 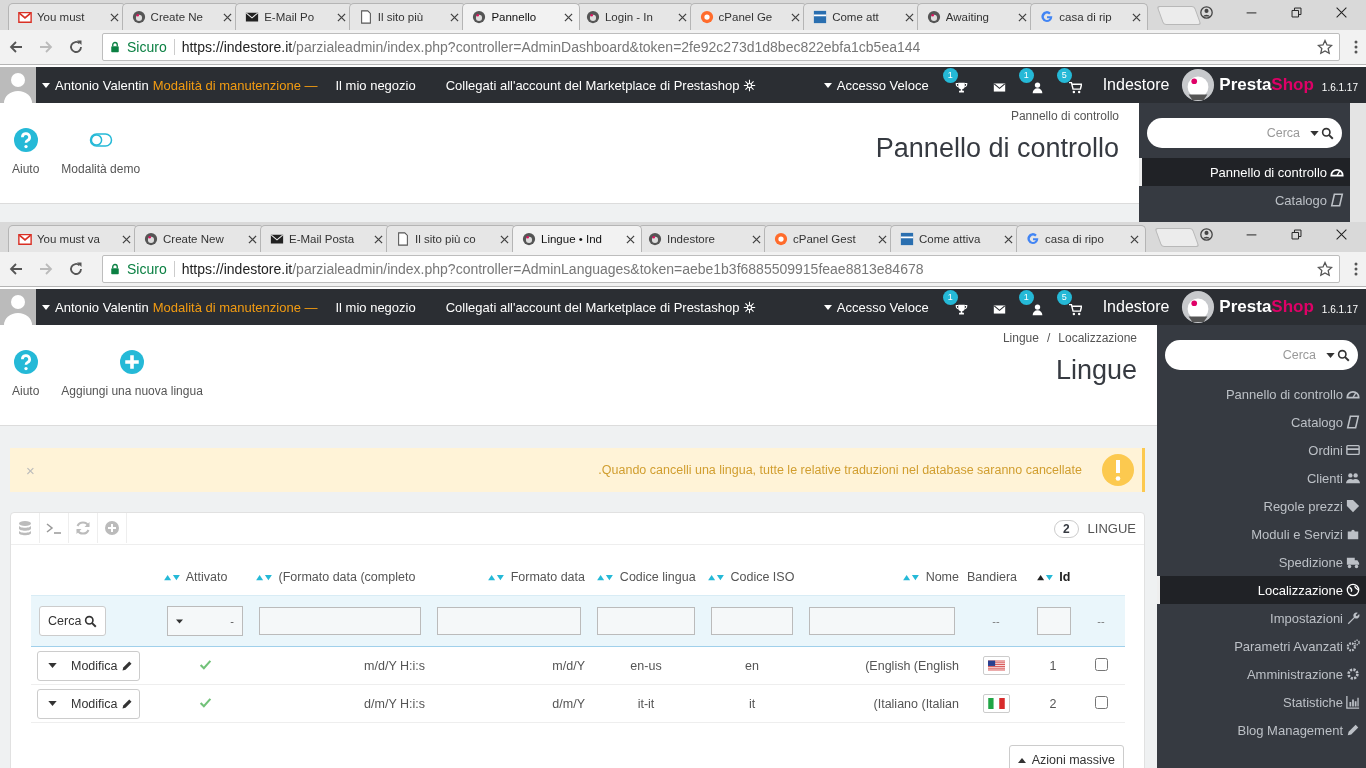 What do you see at coordinates (1081, 238) in the screenshot?
I see `browser-tab: casa di ripo` at bounding box center [1081, 238].